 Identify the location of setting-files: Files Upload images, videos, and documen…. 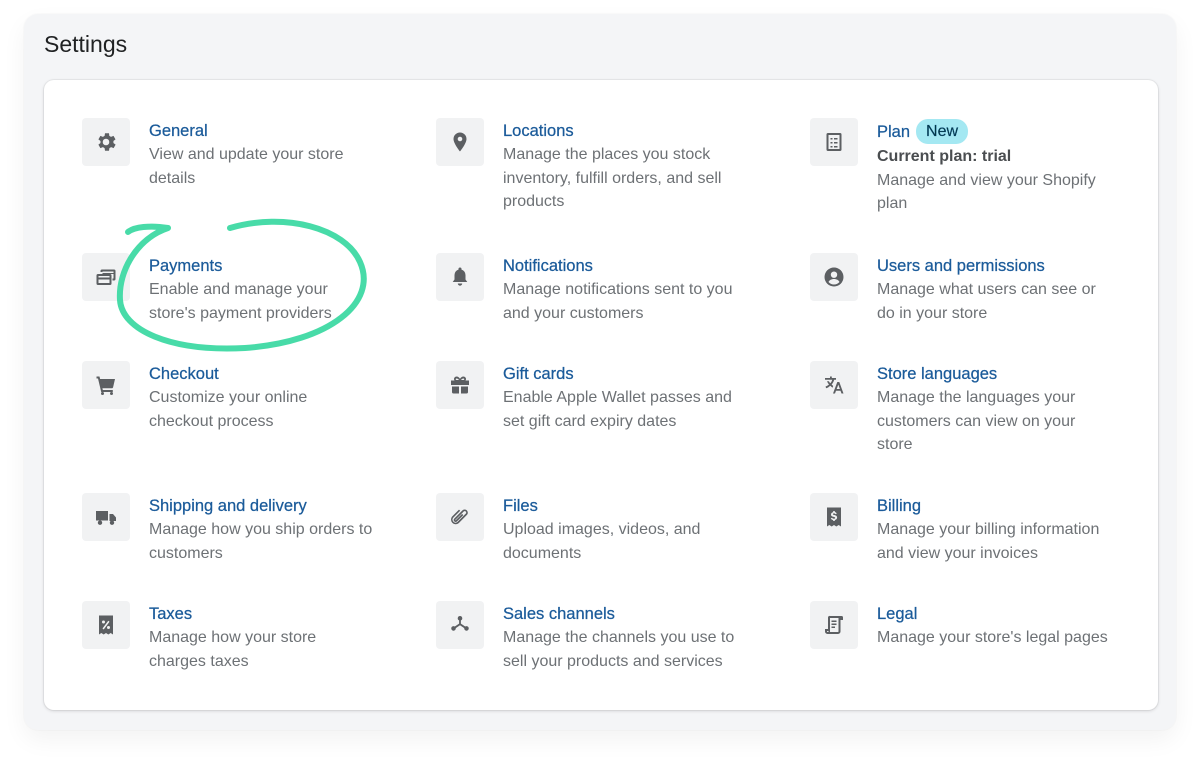
(596, 529).